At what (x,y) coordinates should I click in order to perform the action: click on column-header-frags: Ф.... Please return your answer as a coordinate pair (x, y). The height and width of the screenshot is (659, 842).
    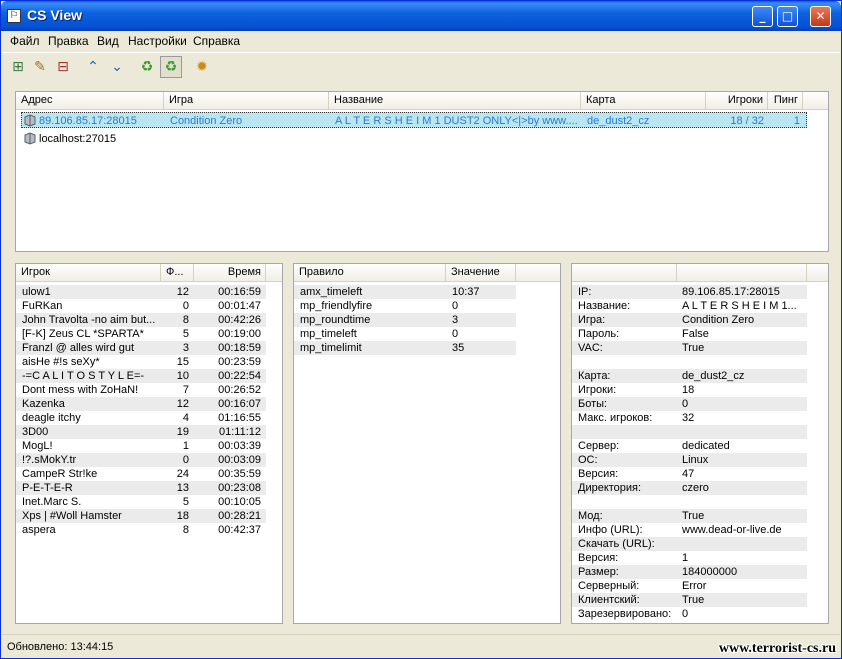
    Looking at the image, I should click on (177, 273).